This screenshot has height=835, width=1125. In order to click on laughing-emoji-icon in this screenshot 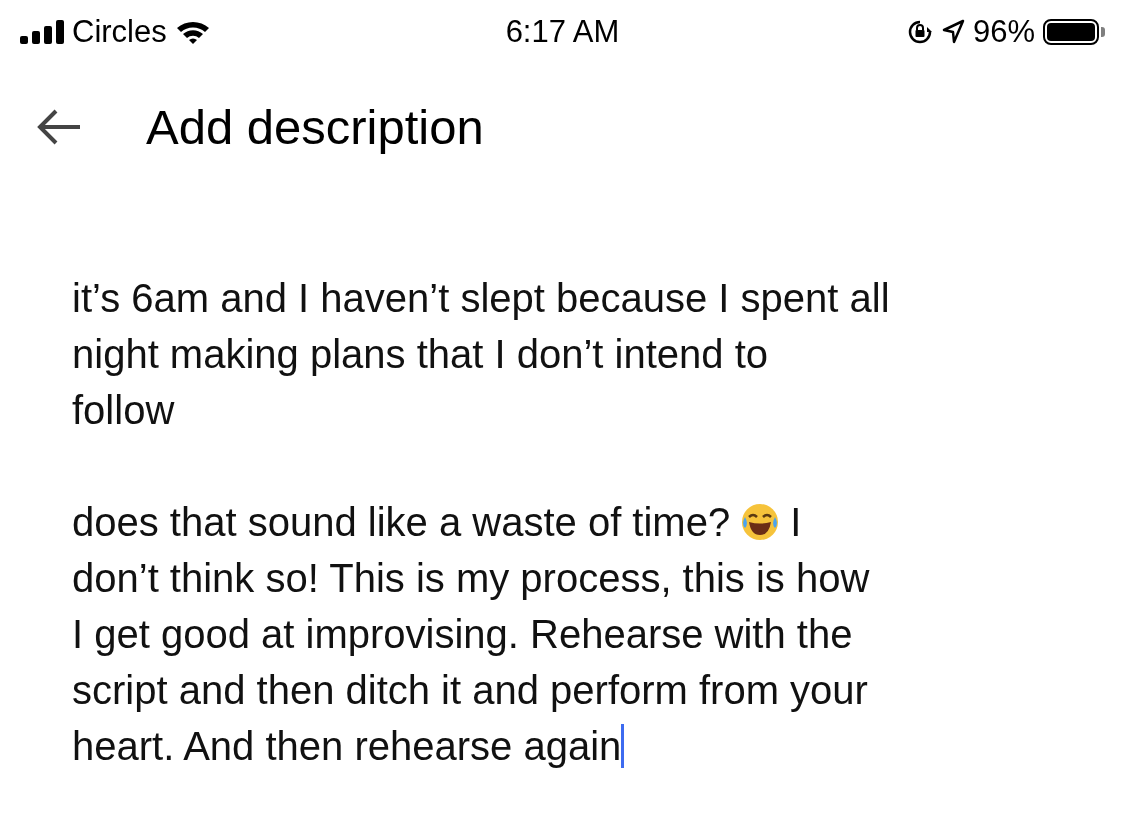, I will do `click(760, 522)`.